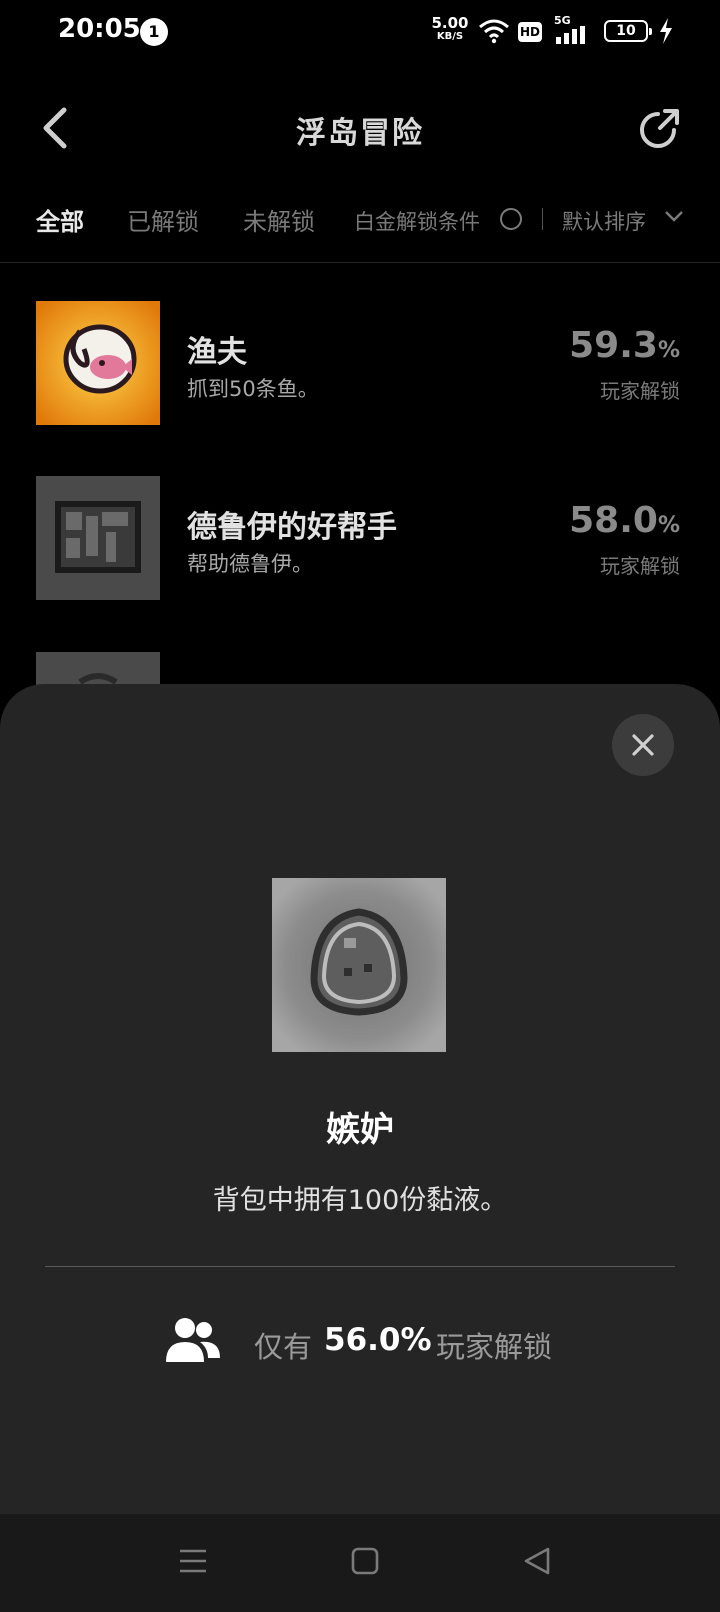  Describe the element at coordinates (283, 1347) in the screenshot. I see `stat-prefix: 仅有` at that location.